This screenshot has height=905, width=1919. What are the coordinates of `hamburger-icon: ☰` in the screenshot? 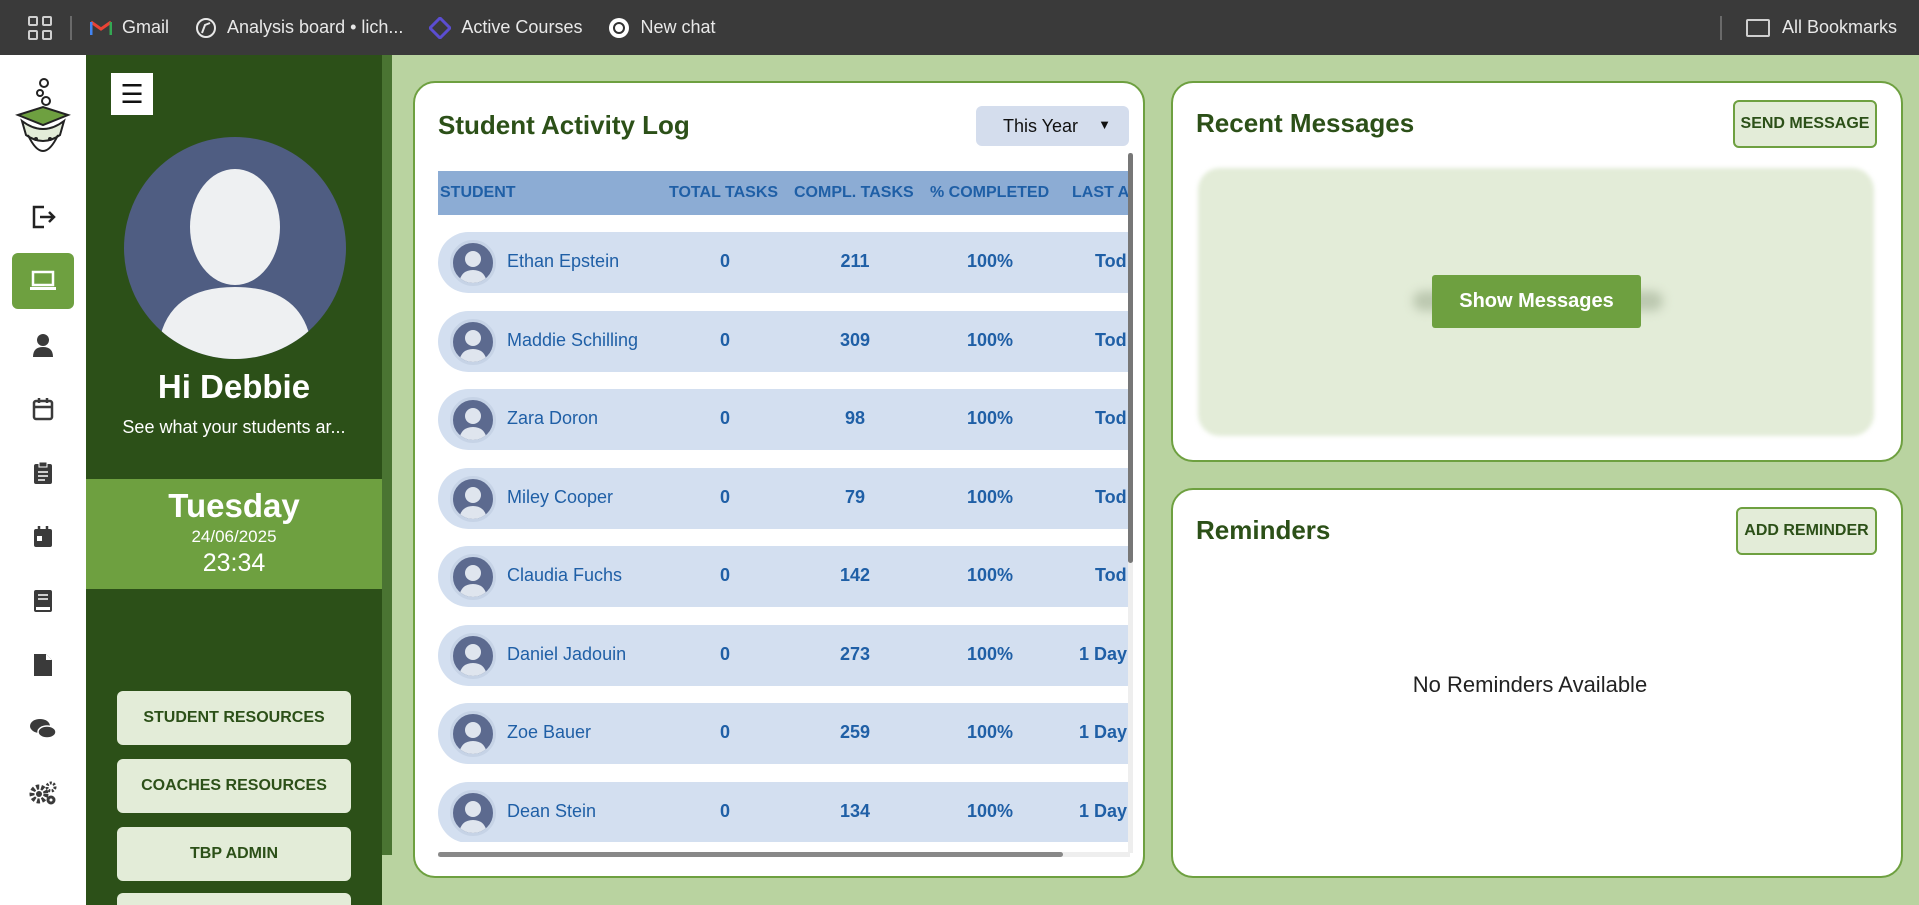 It's located at (132, 93).